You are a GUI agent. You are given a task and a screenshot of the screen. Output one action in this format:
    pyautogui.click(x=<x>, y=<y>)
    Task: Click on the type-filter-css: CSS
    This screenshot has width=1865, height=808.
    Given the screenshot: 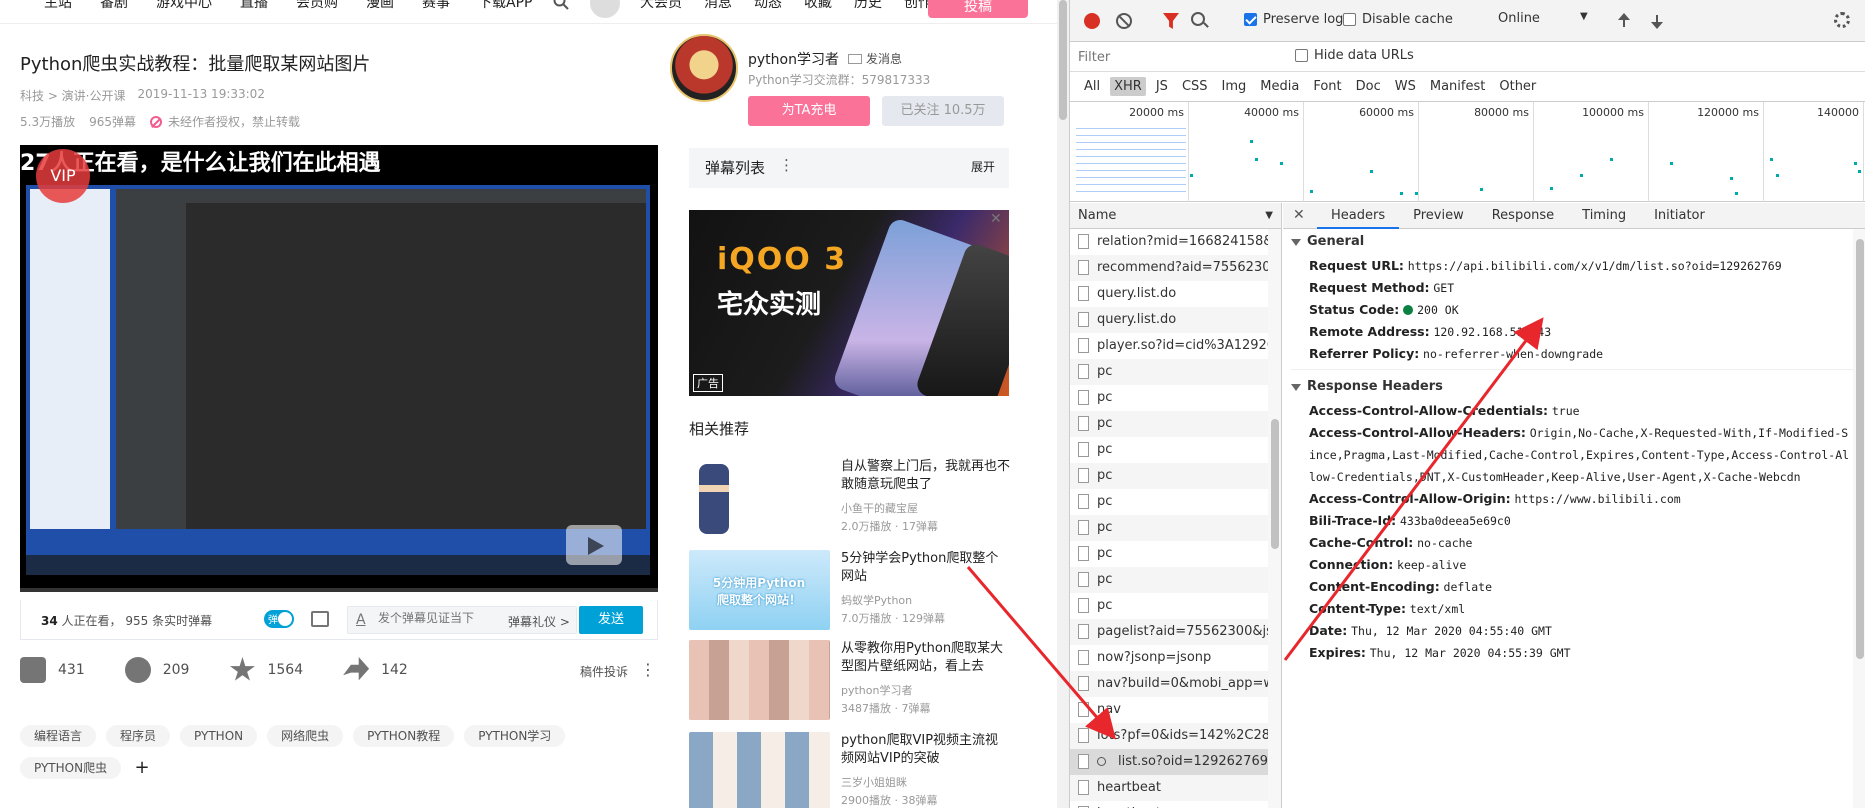 What is the action you would take?
    pyautogui.click(x=1195, y=86)
    